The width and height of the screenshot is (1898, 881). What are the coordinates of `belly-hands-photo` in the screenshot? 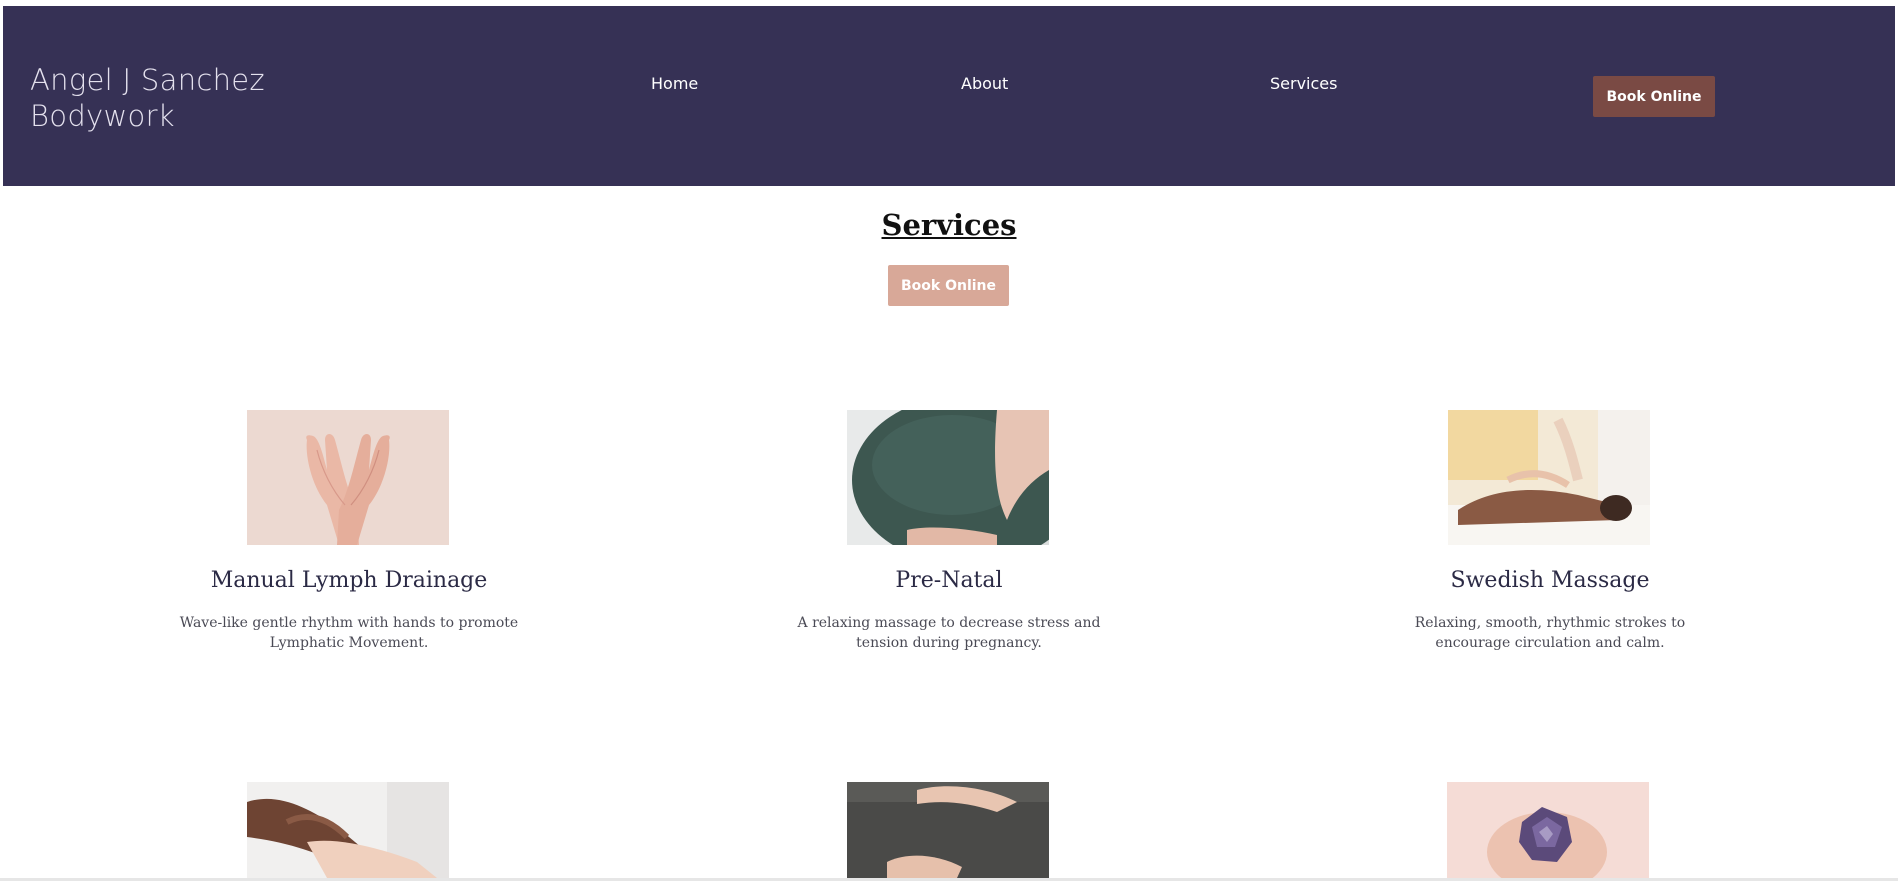 It's located at (948, 830).